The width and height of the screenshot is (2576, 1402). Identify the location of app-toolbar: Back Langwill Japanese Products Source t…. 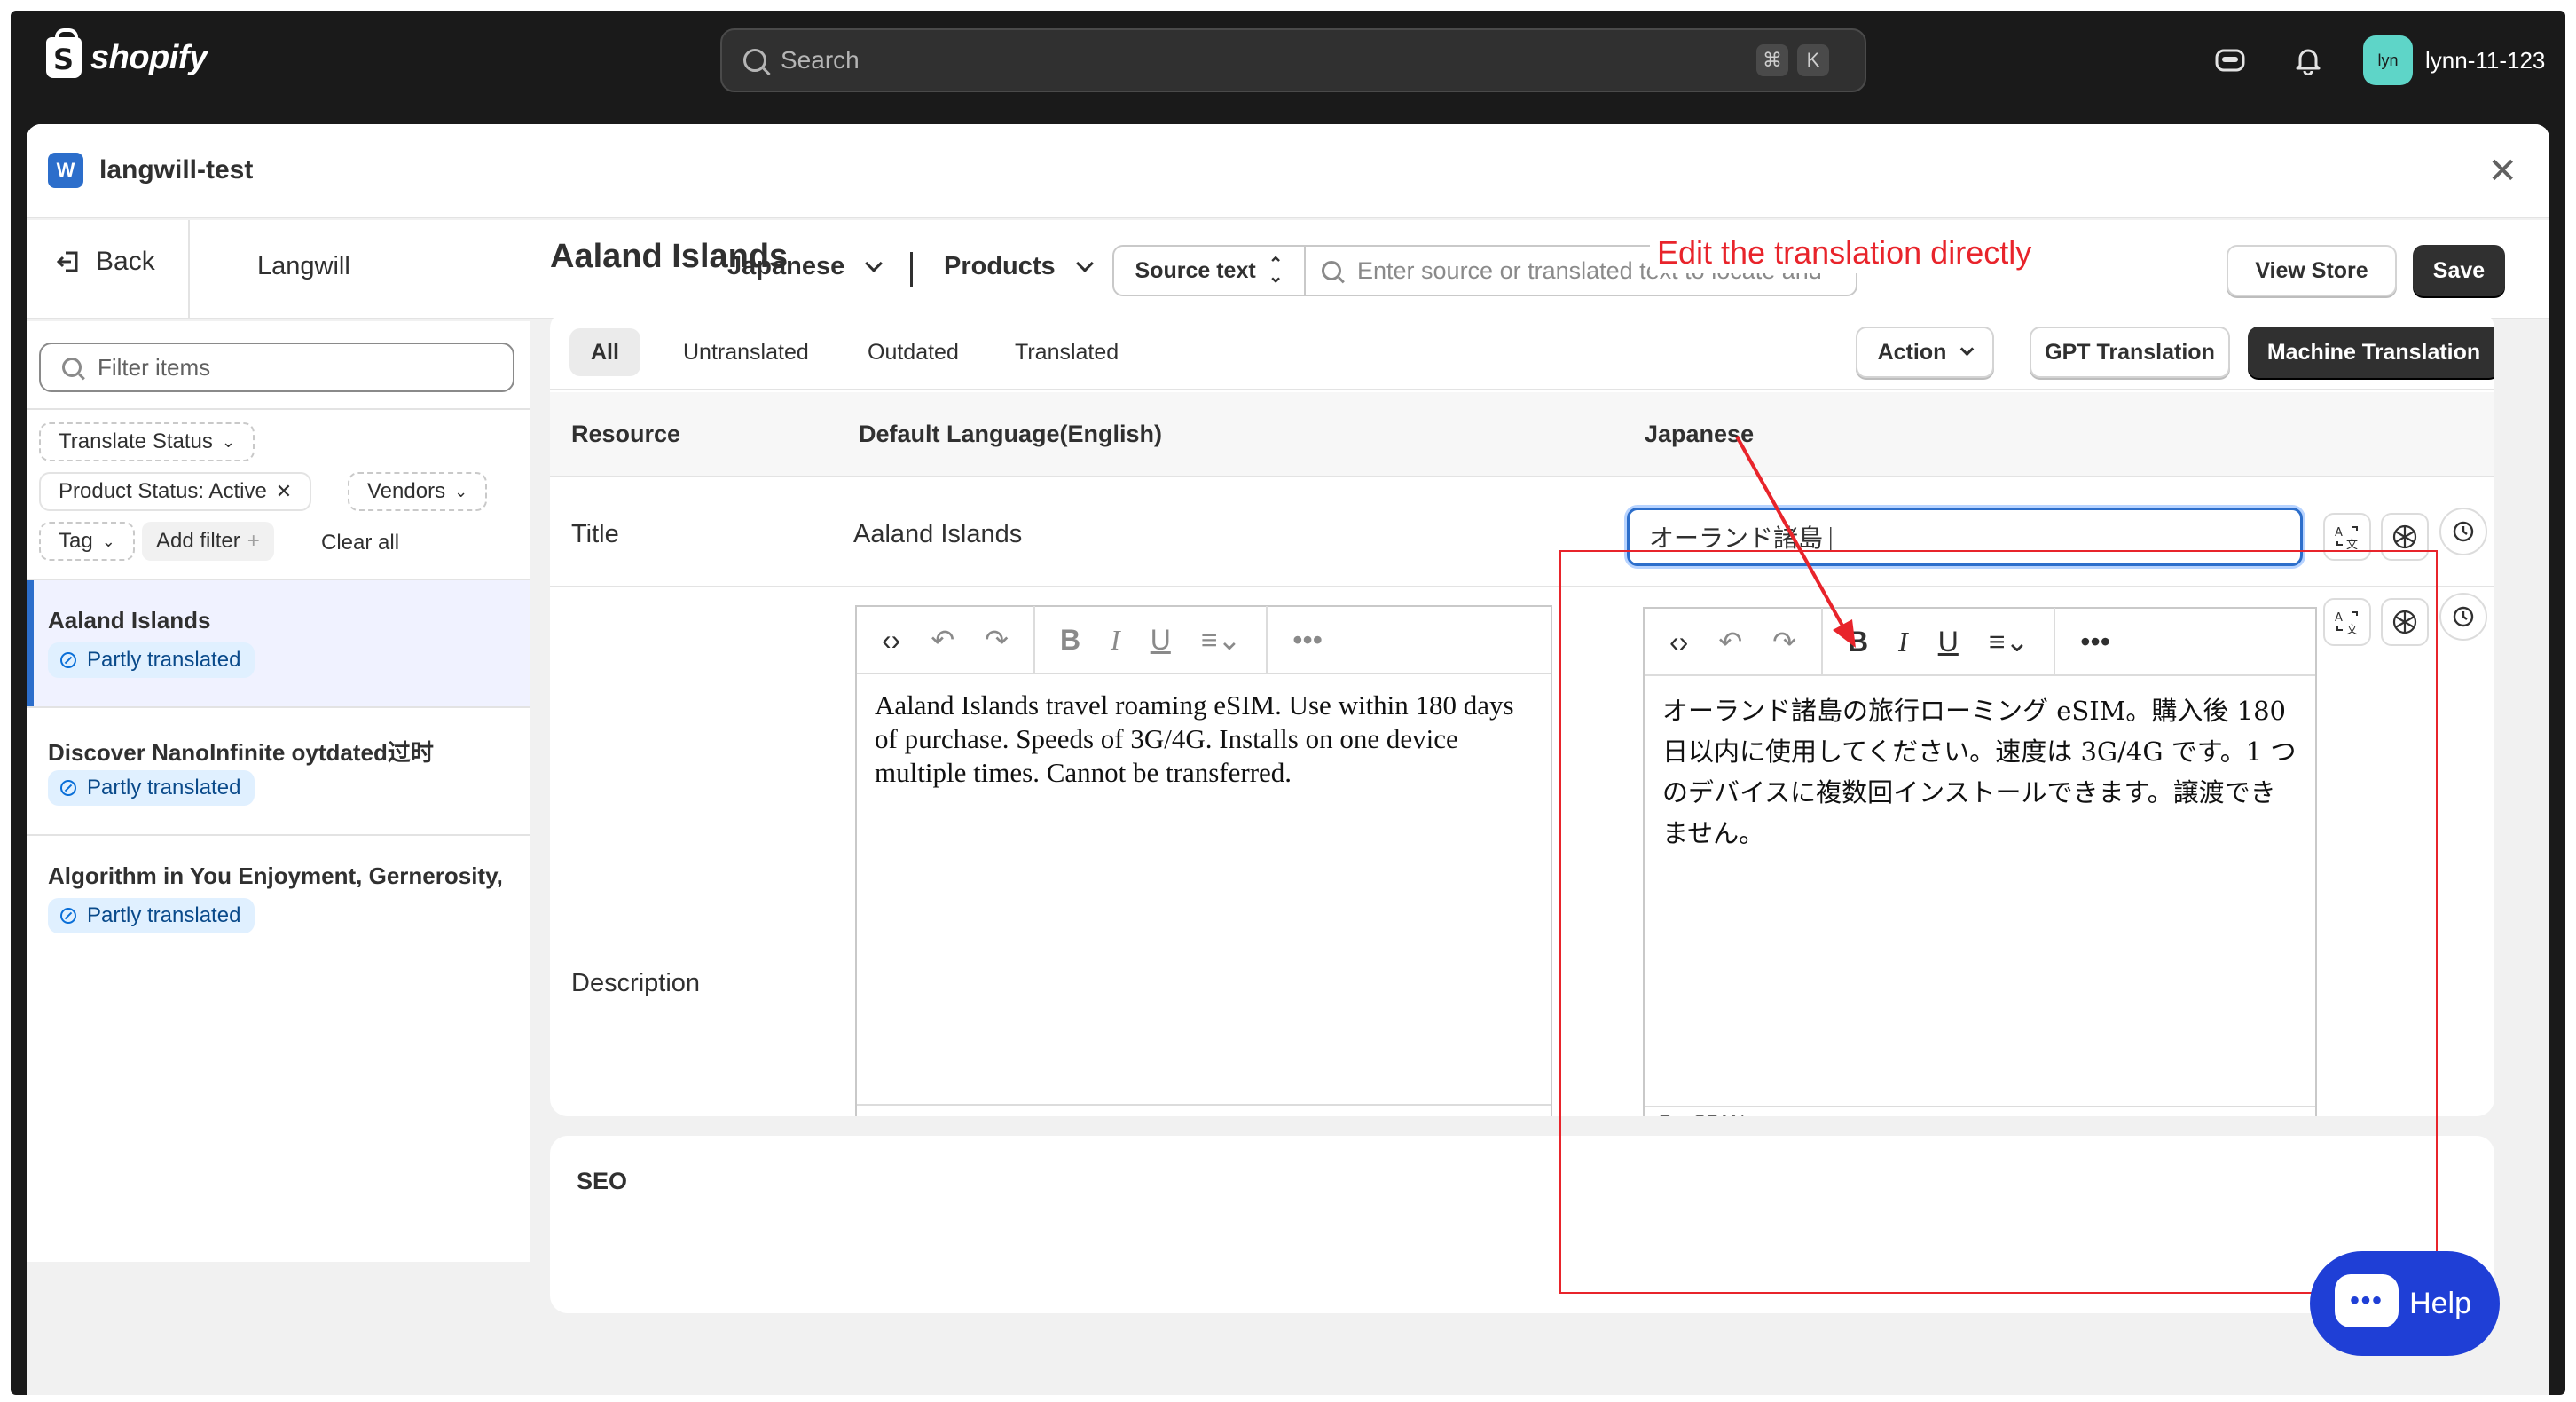
(1288, 269).